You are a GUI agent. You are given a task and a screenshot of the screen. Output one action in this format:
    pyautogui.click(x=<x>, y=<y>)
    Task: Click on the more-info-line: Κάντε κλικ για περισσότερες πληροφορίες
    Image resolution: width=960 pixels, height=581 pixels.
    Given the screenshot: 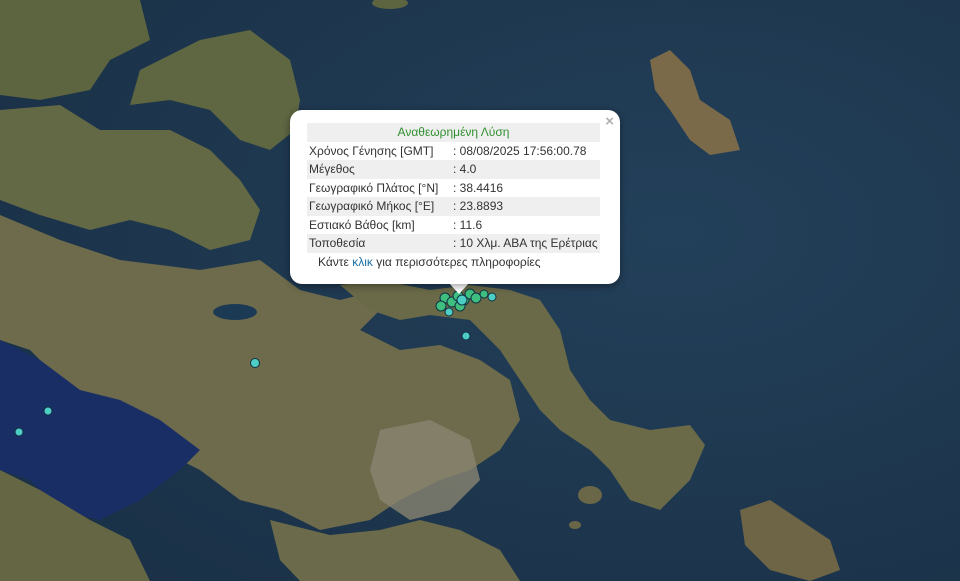 What is the action you would take?
    pyautogui.click(x=429, y=262)
    